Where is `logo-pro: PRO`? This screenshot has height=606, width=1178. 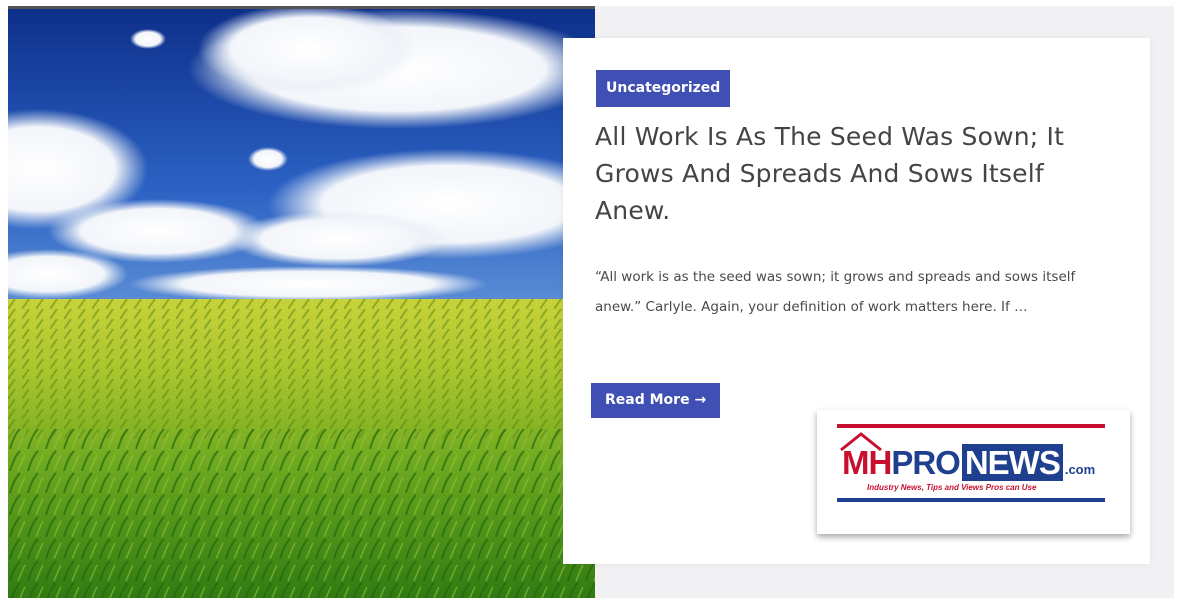
logo-pro: PRO is located at coordinates (926, 462).